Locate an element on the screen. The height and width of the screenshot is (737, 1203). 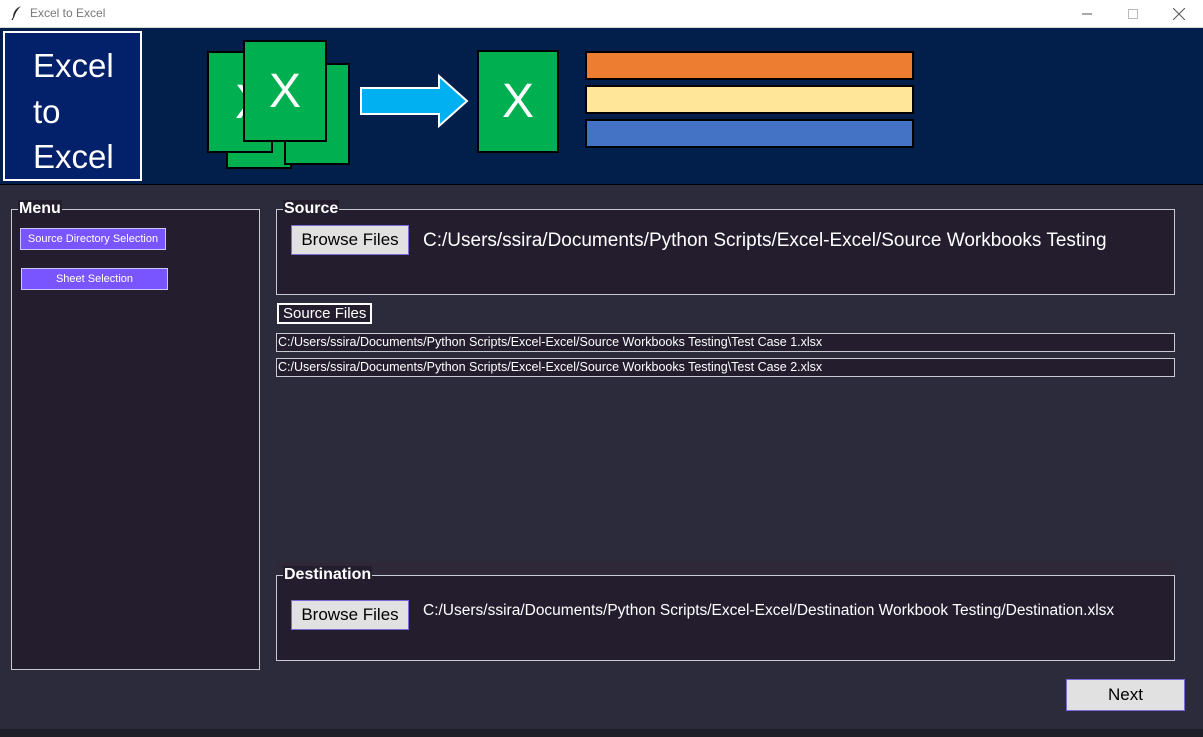
sheet-selection-button: Sheet Selection is located at coordinates (94, 279).